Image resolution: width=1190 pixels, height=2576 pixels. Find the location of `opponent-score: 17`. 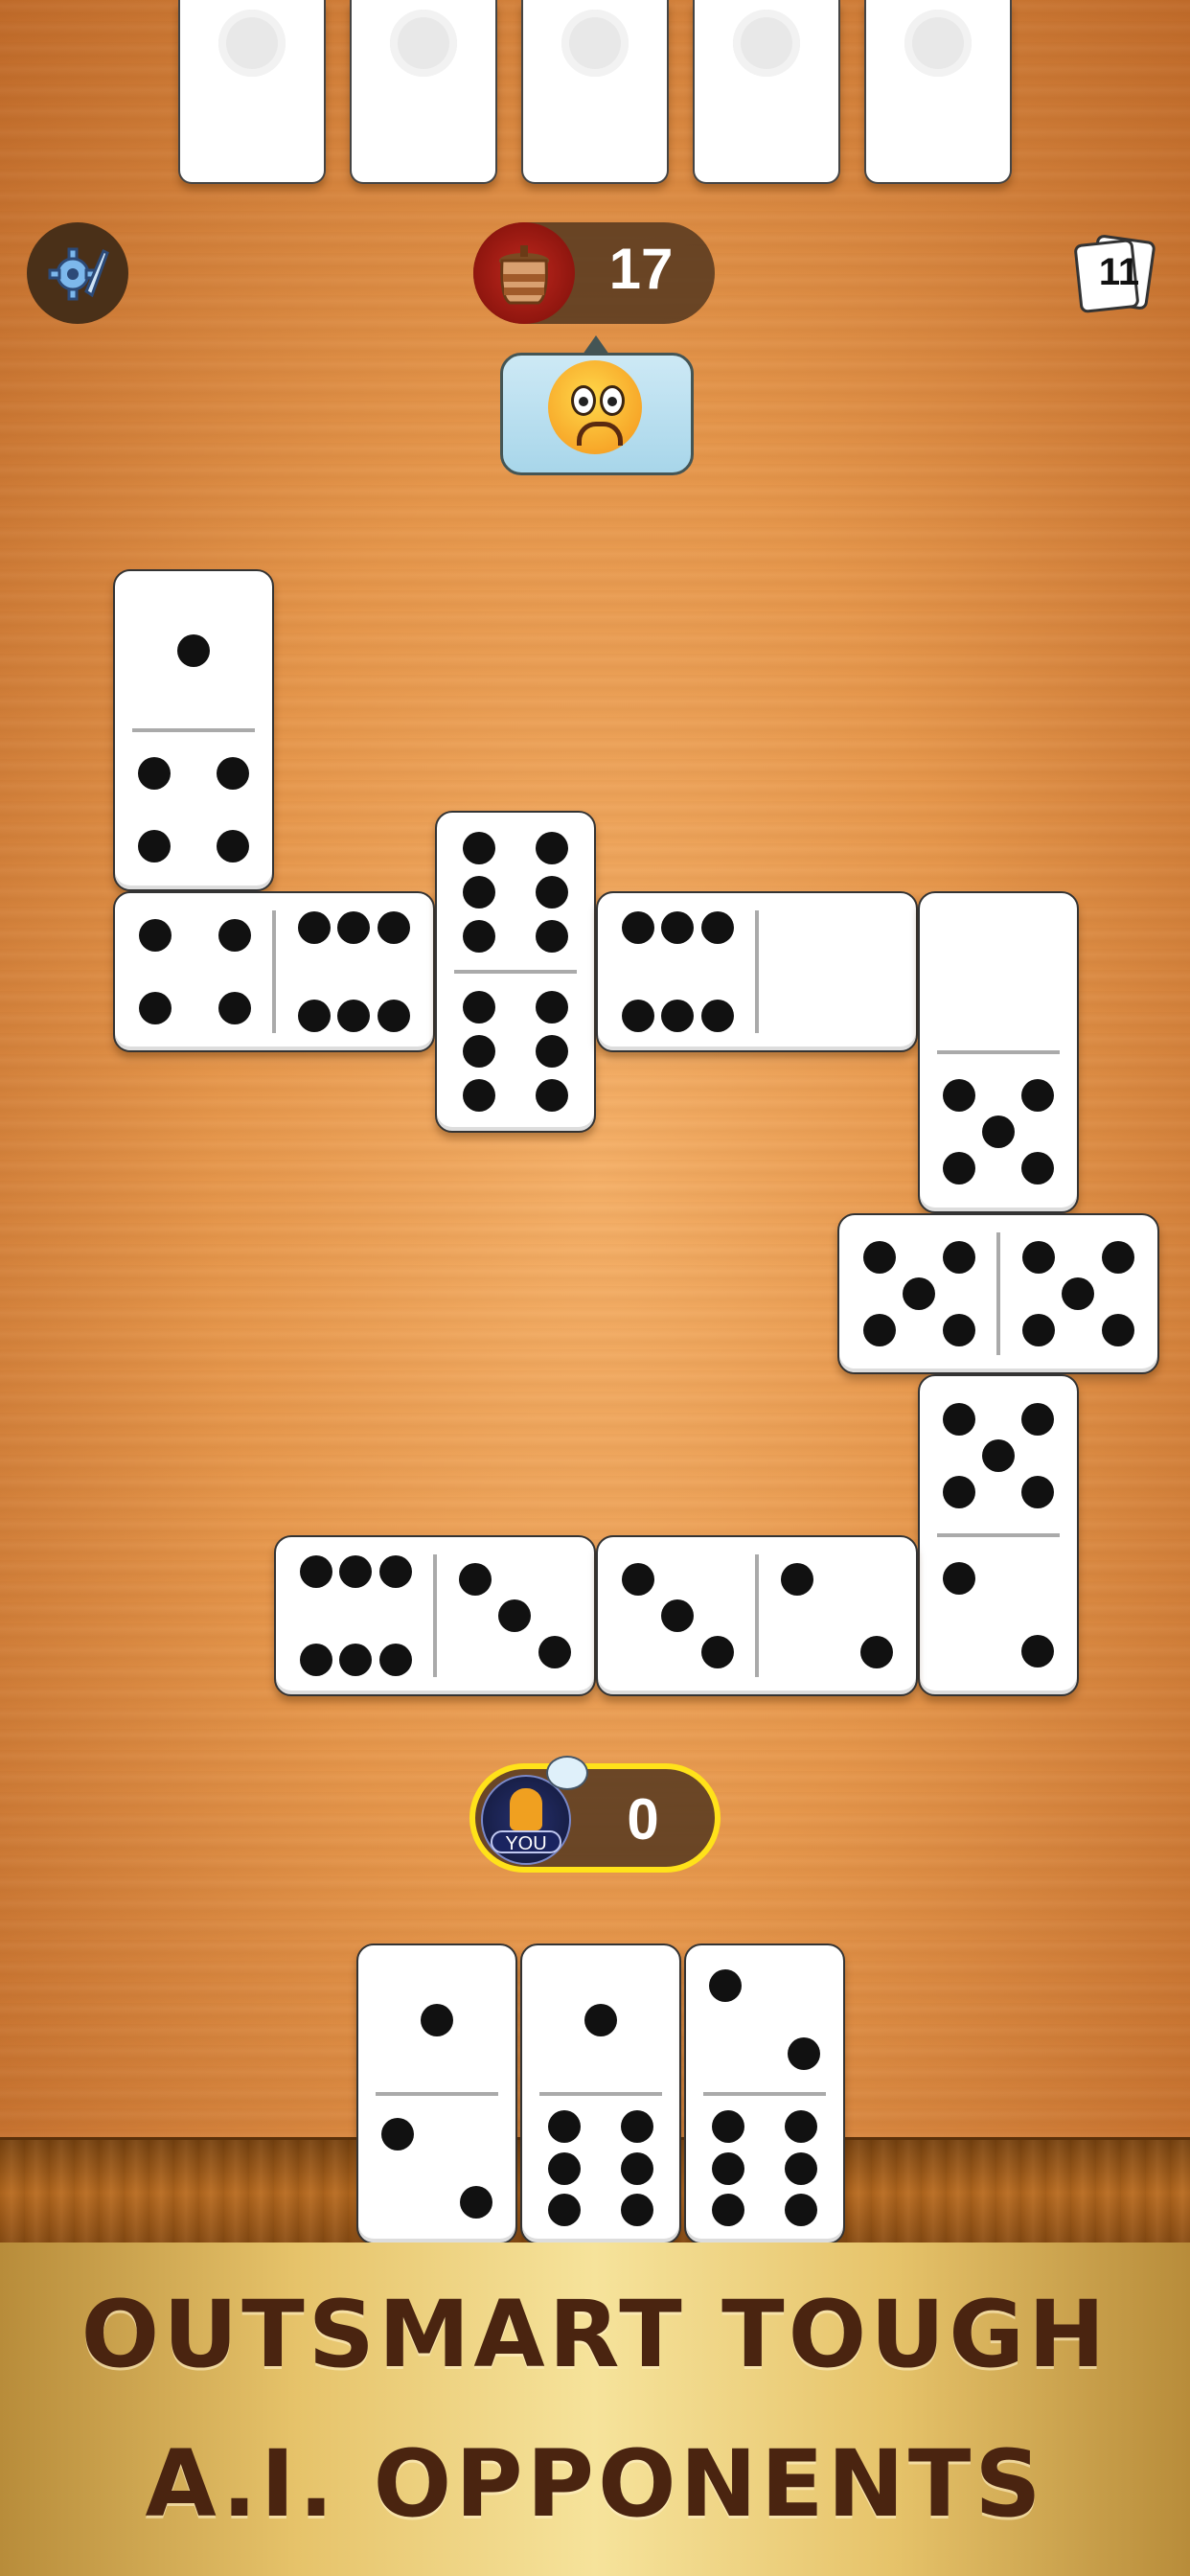

opponent-score: 17 is located at coordinates (641, 269).